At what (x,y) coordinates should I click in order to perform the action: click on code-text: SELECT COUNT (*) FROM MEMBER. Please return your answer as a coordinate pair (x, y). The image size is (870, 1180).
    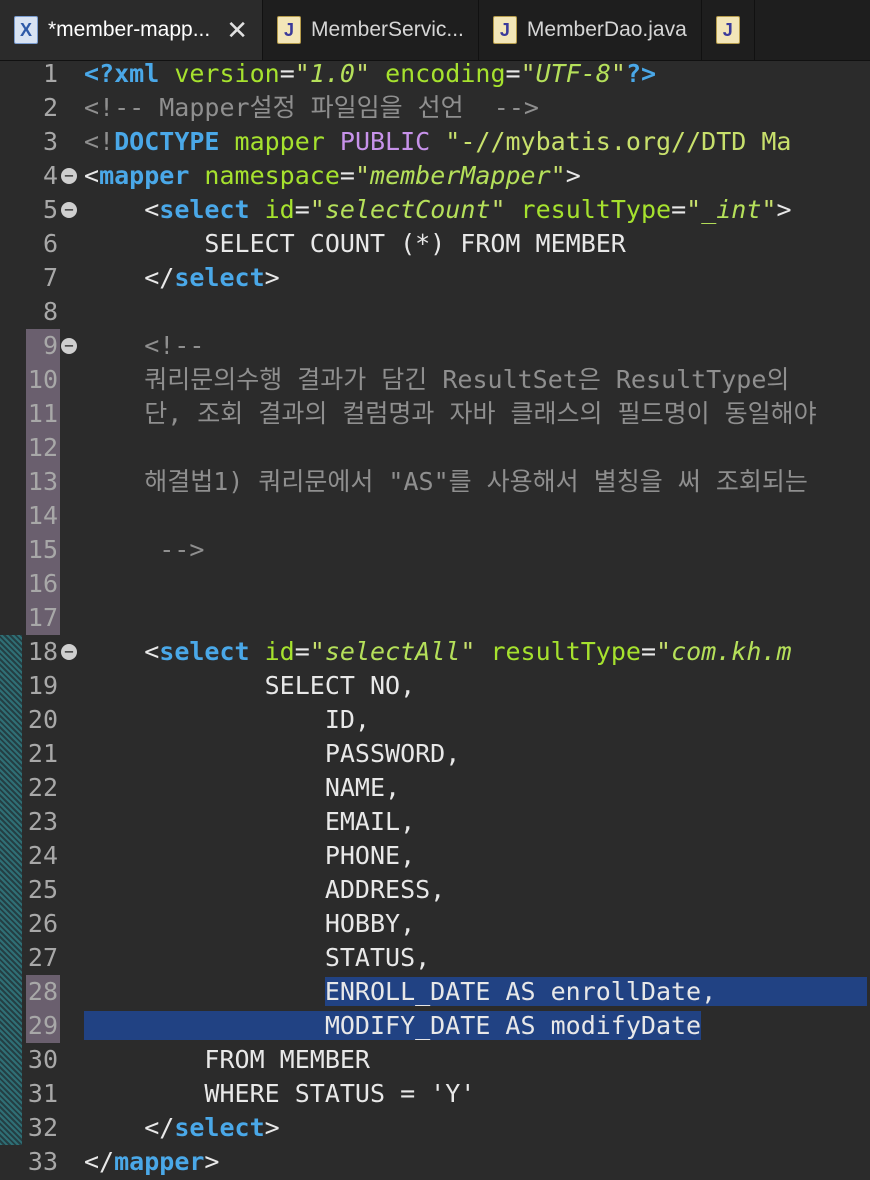
    Looking at the image, I should click on (354, 244).